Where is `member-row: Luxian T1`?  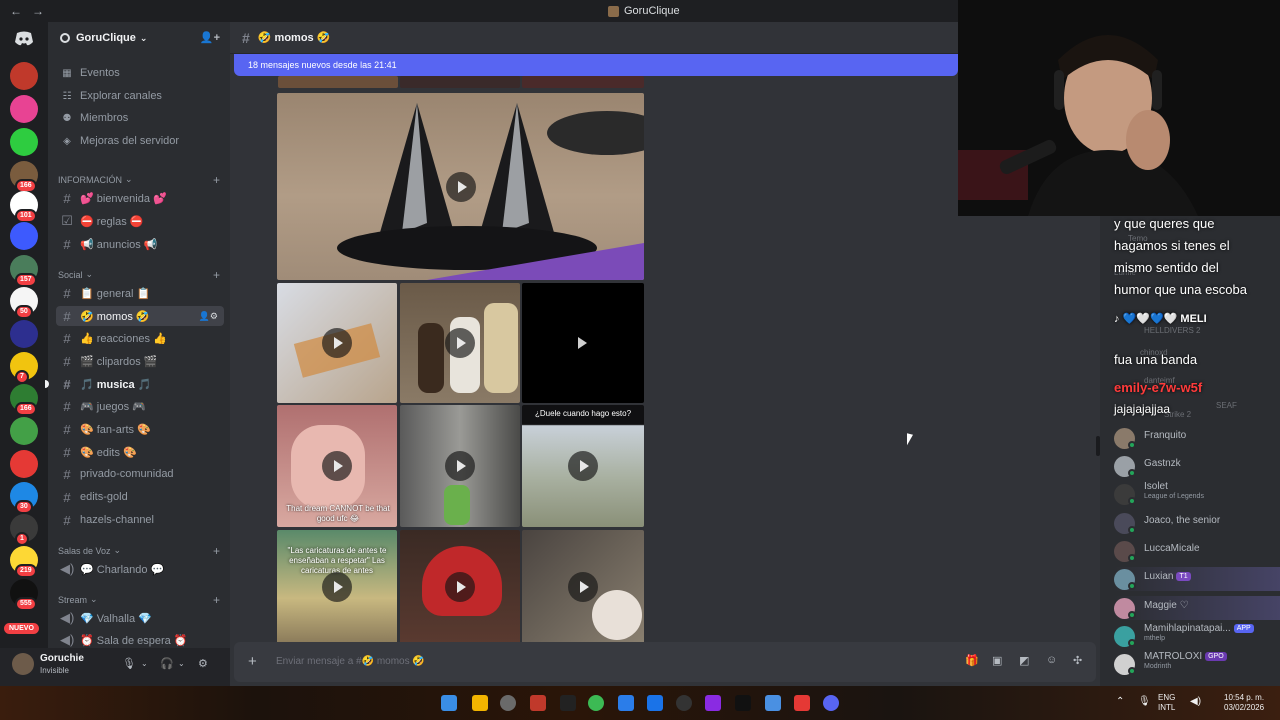 member-row: Luxian T1 is located at coordinates (1197, 579).